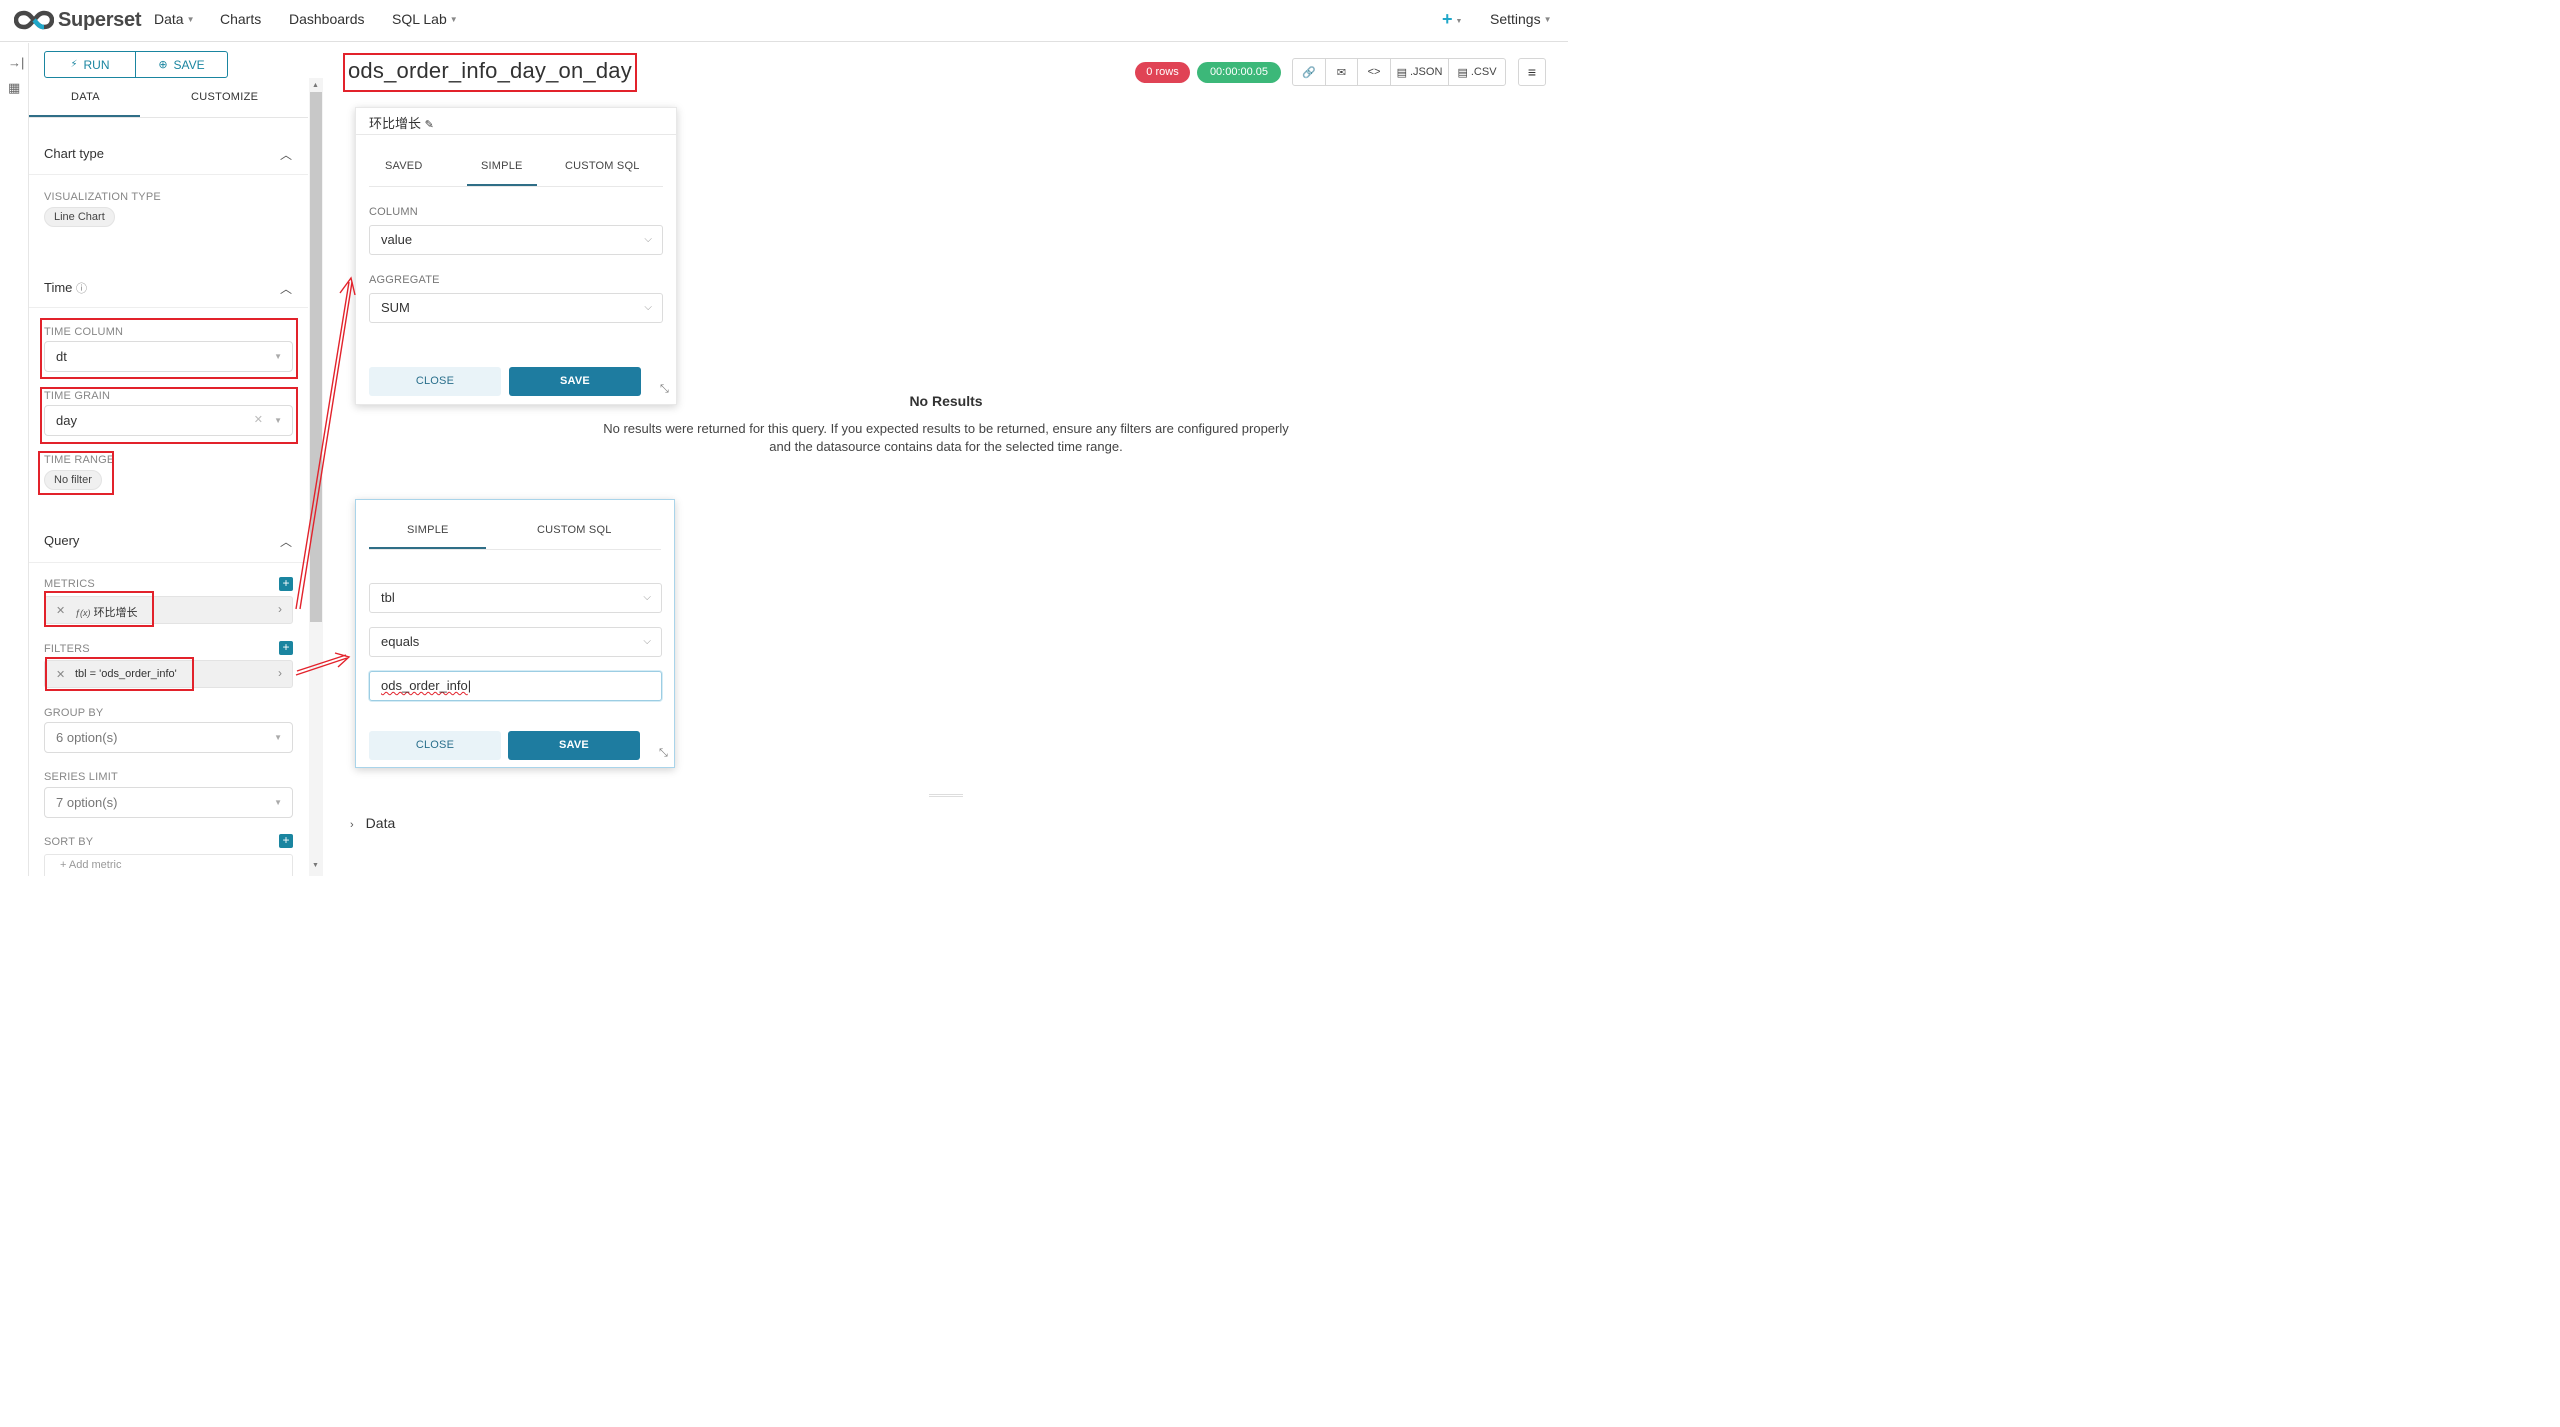 The width and height of the screenshot is (2560, 1427). Describe the element at coordinates (61, 540) in the screenshot. I see `section-query-title: Query` at that location.